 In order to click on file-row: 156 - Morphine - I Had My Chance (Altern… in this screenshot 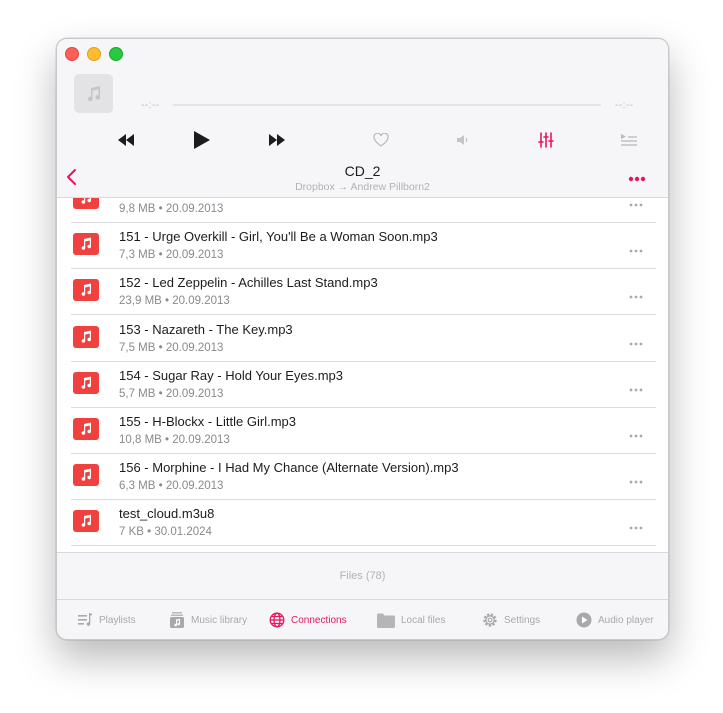, I will do `click(363, 477)`.